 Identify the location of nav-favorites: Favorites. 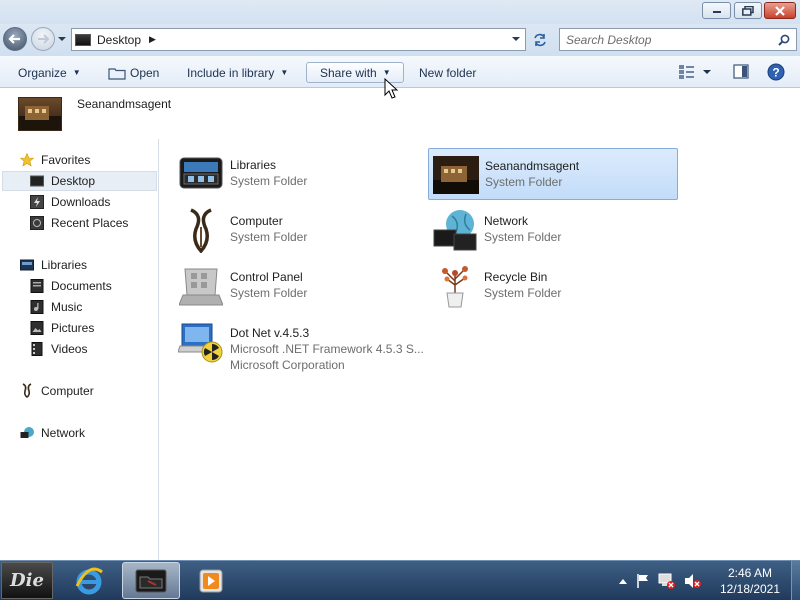
(55, 160).